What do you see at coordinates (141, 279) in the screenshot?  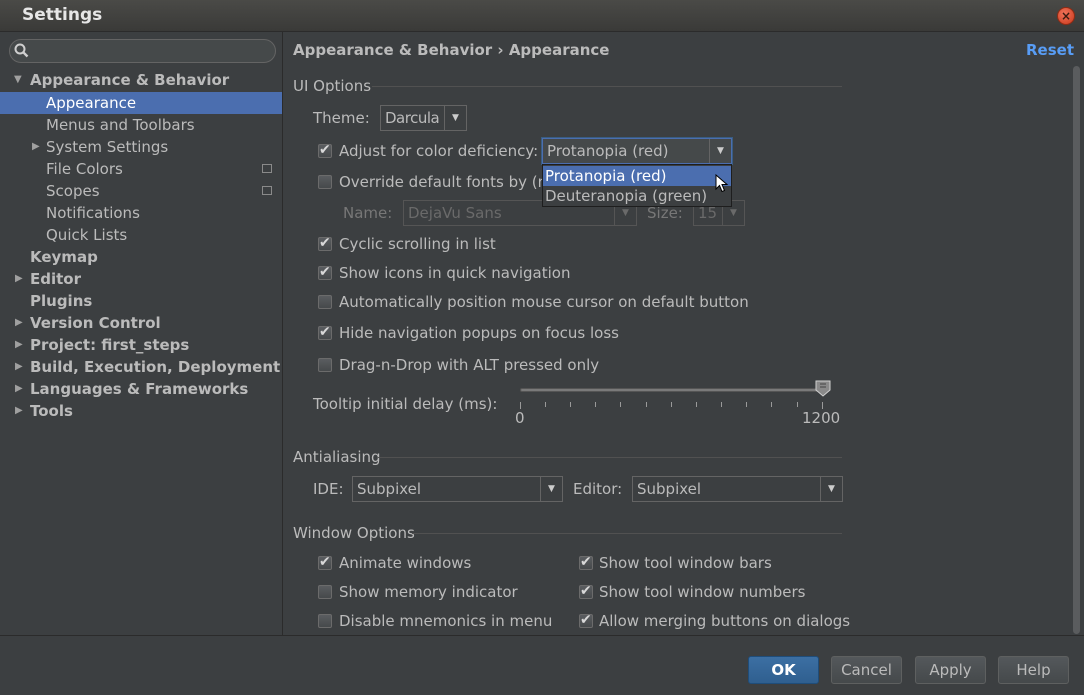 I see `sidebar-item-editor: ▶ Editor` at bounding box center [141, 279].